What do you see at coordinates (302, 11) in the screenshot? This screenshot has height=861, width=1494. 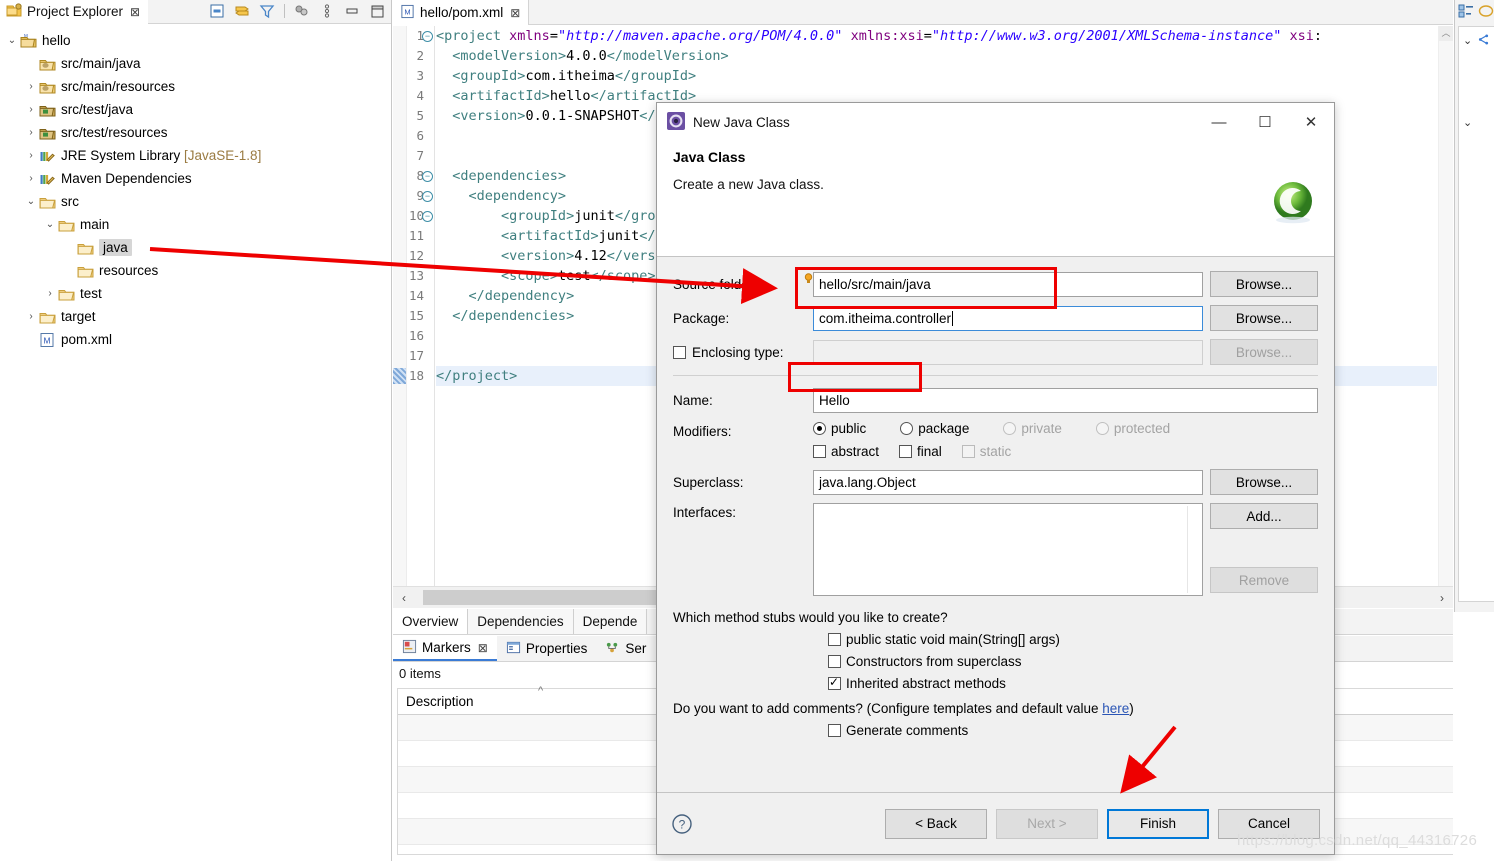 I see `view-menu-icon` at bounding box center [302, 11].